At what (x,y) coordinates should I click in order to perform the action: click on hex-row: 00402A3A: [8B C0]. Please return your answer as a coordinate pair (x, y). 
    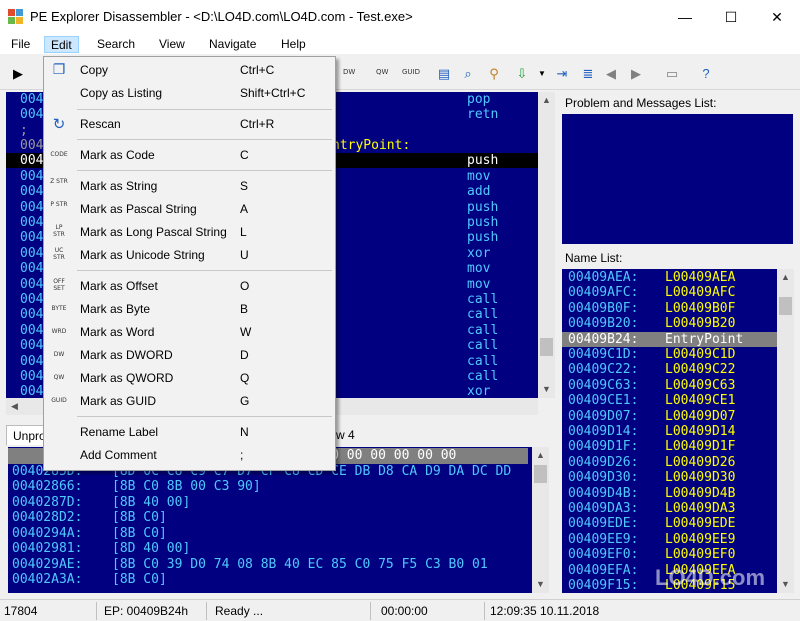
    Looking at the image, I should click on (89, 580).